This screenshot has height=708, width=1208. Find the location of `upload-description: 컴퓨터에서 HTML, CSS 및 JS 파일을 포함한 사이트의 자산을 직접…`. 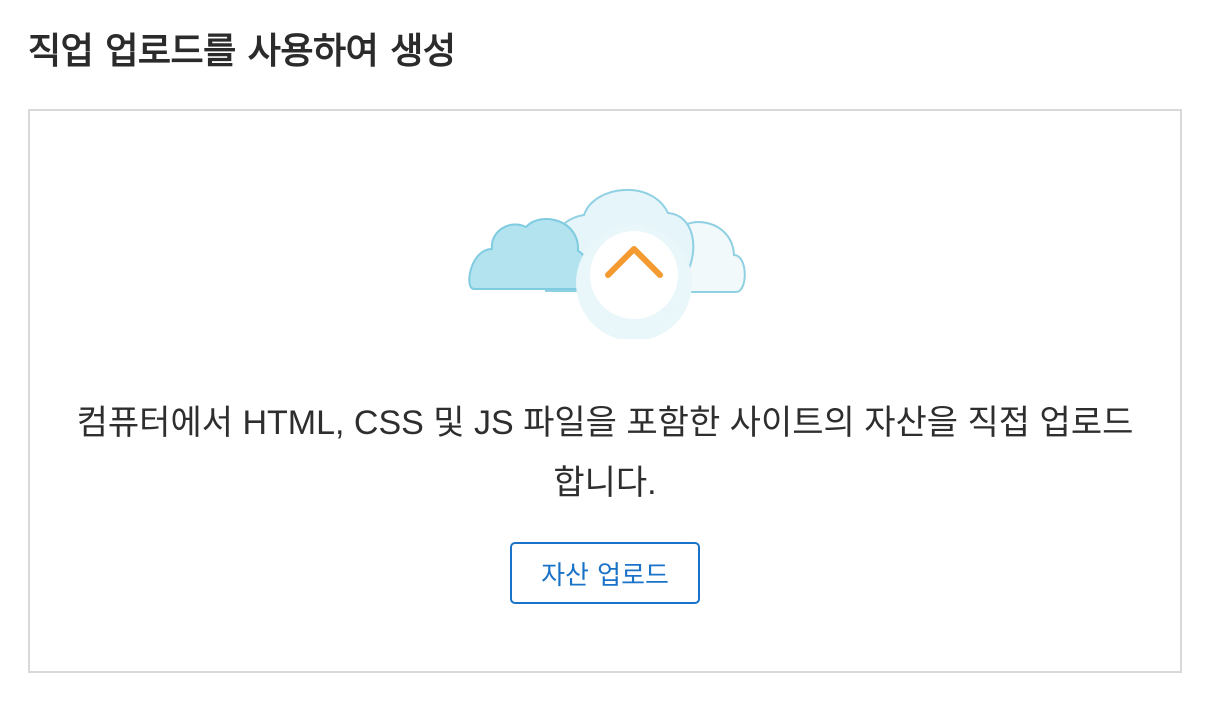

upload-description: 컴퓨터에서 HTML, CSS 및 JS 파일을 포함한 사이트의 자산을 직접… is located at coordinates (605, 453).